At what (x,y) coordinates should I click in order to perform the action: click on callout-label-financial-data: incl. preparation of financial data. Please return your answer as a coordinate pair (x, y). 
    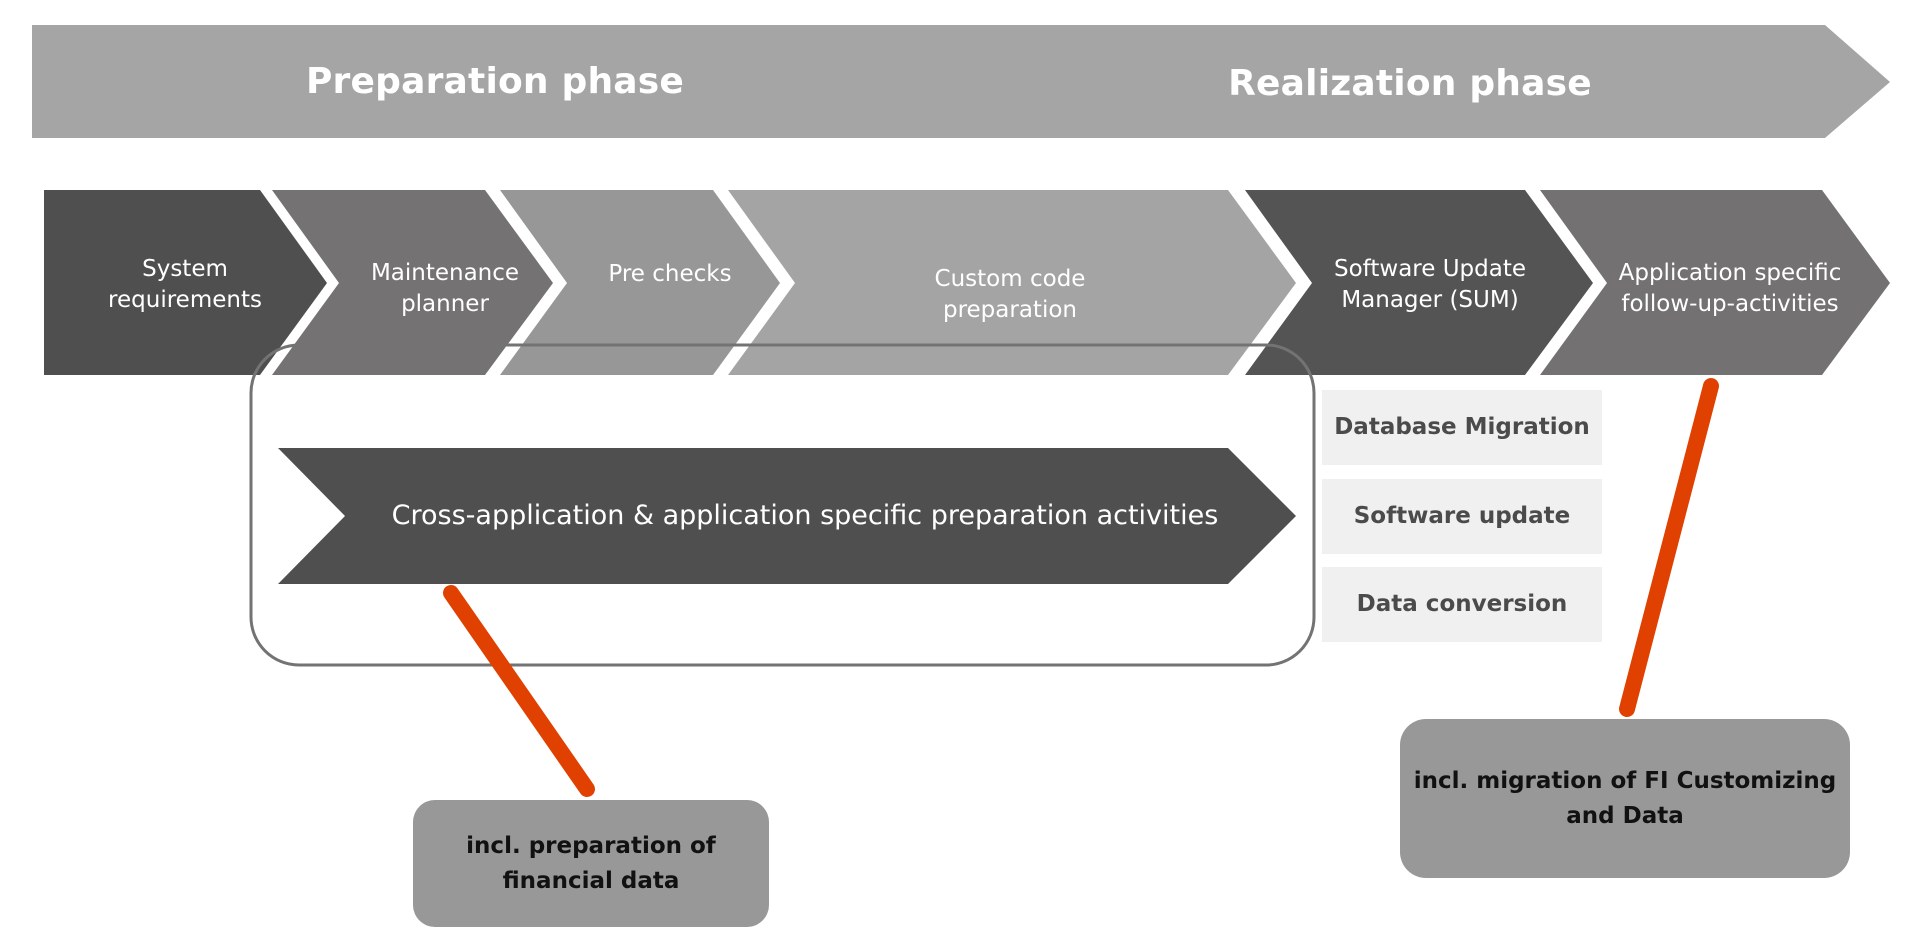
    Looking at the image, I should click on (591, 863).